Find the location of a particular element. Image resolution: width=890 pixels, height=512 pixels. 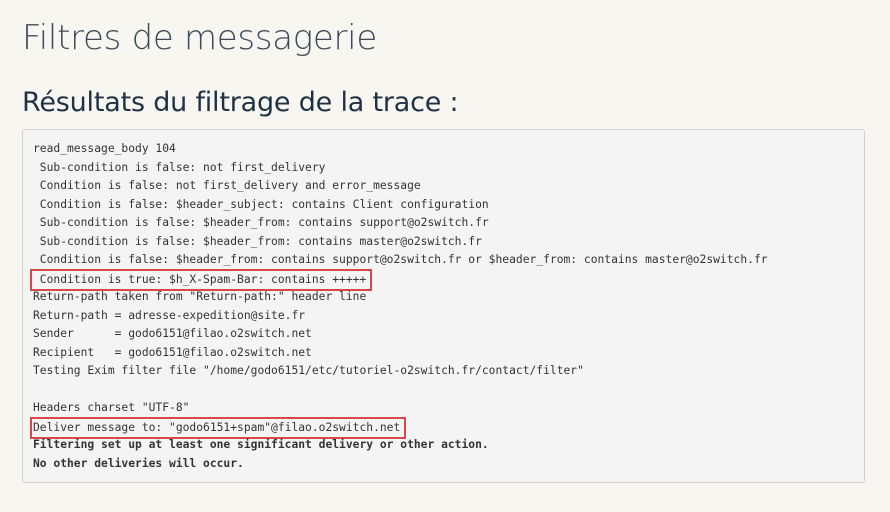

trace-line-row: Sender = godo6151@filao.o2switch.net is located at coordinates (448, 334).